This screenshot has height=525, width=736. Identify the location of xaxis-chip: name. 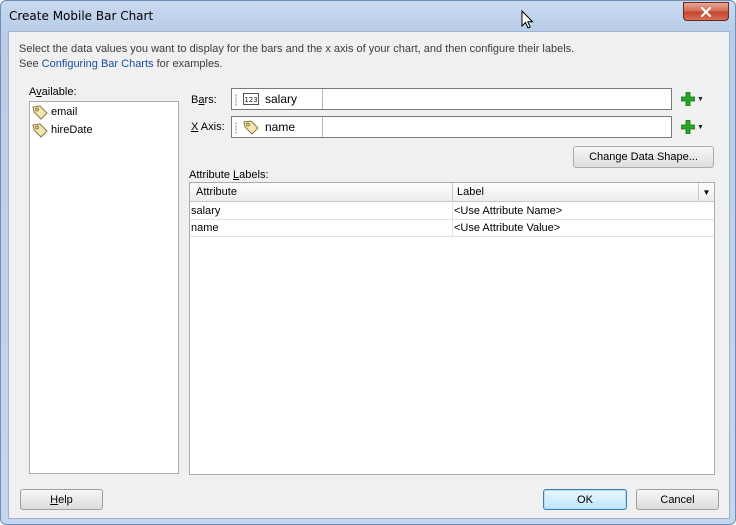
(269, 127).